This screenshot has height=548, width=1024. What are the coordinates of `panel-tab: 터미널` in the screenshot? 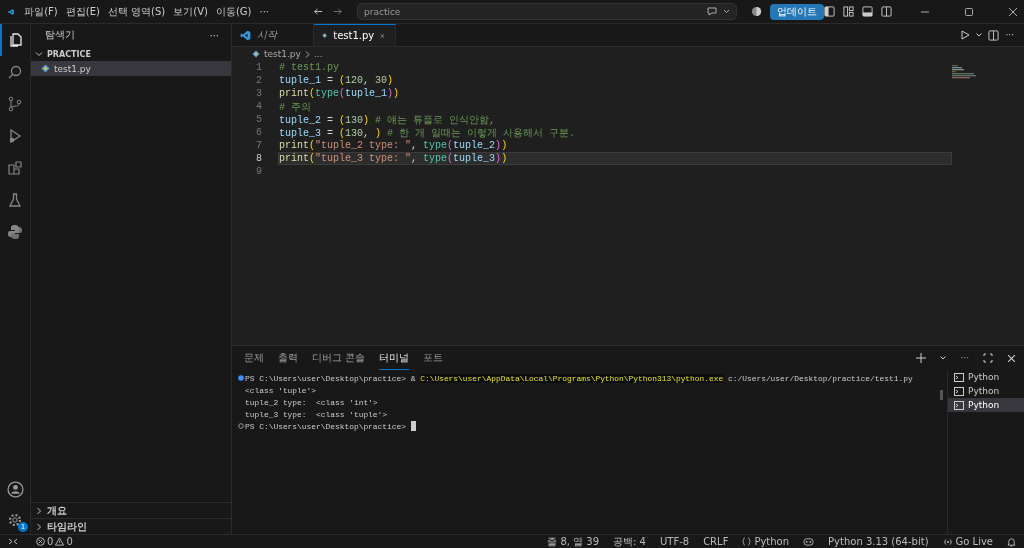 It's located at (394, 358).